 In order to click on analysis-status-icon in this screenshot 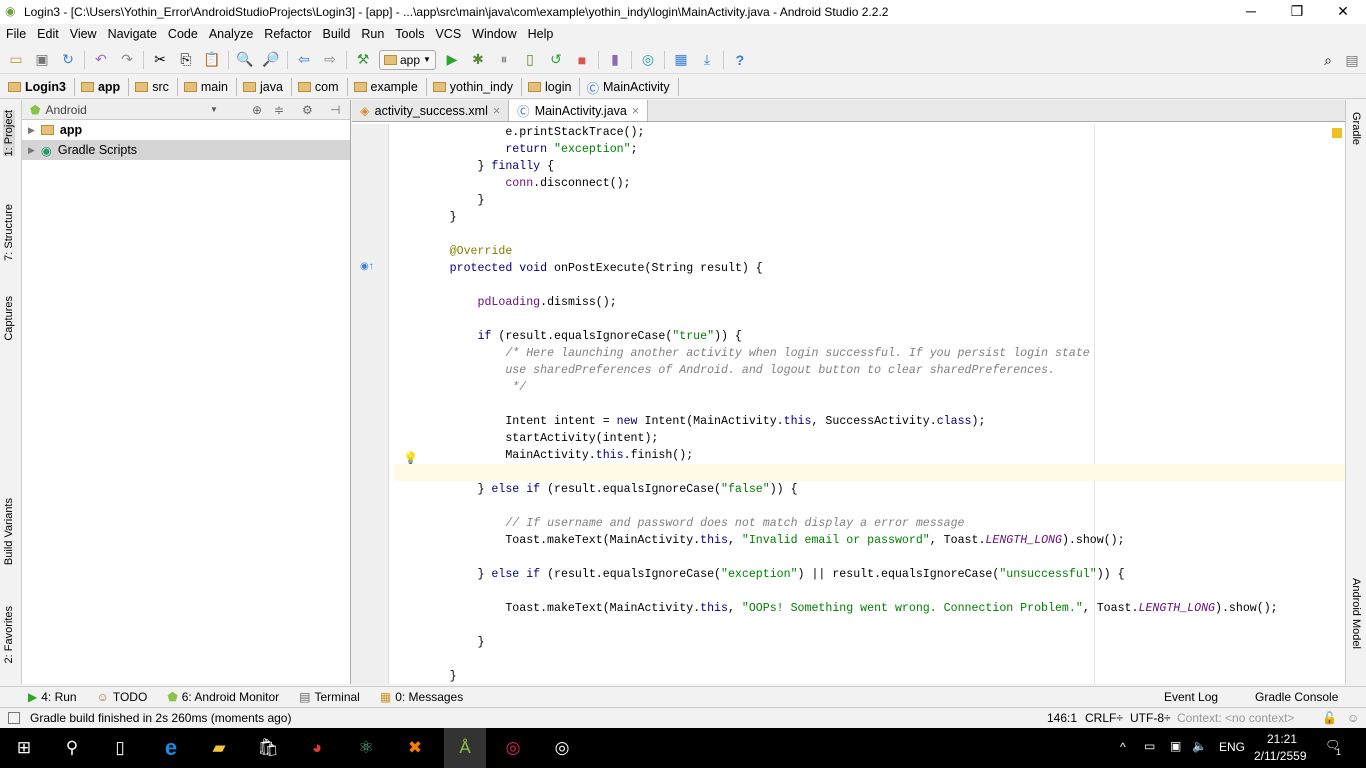, I will do `click(1337, 133)`.